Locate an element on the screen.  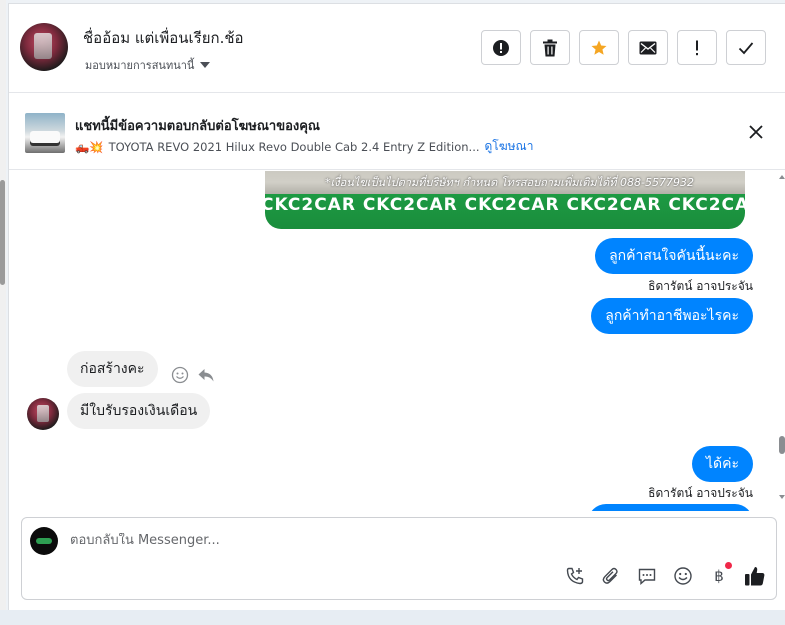
envelope-icon is located at coordinates (648, 47).